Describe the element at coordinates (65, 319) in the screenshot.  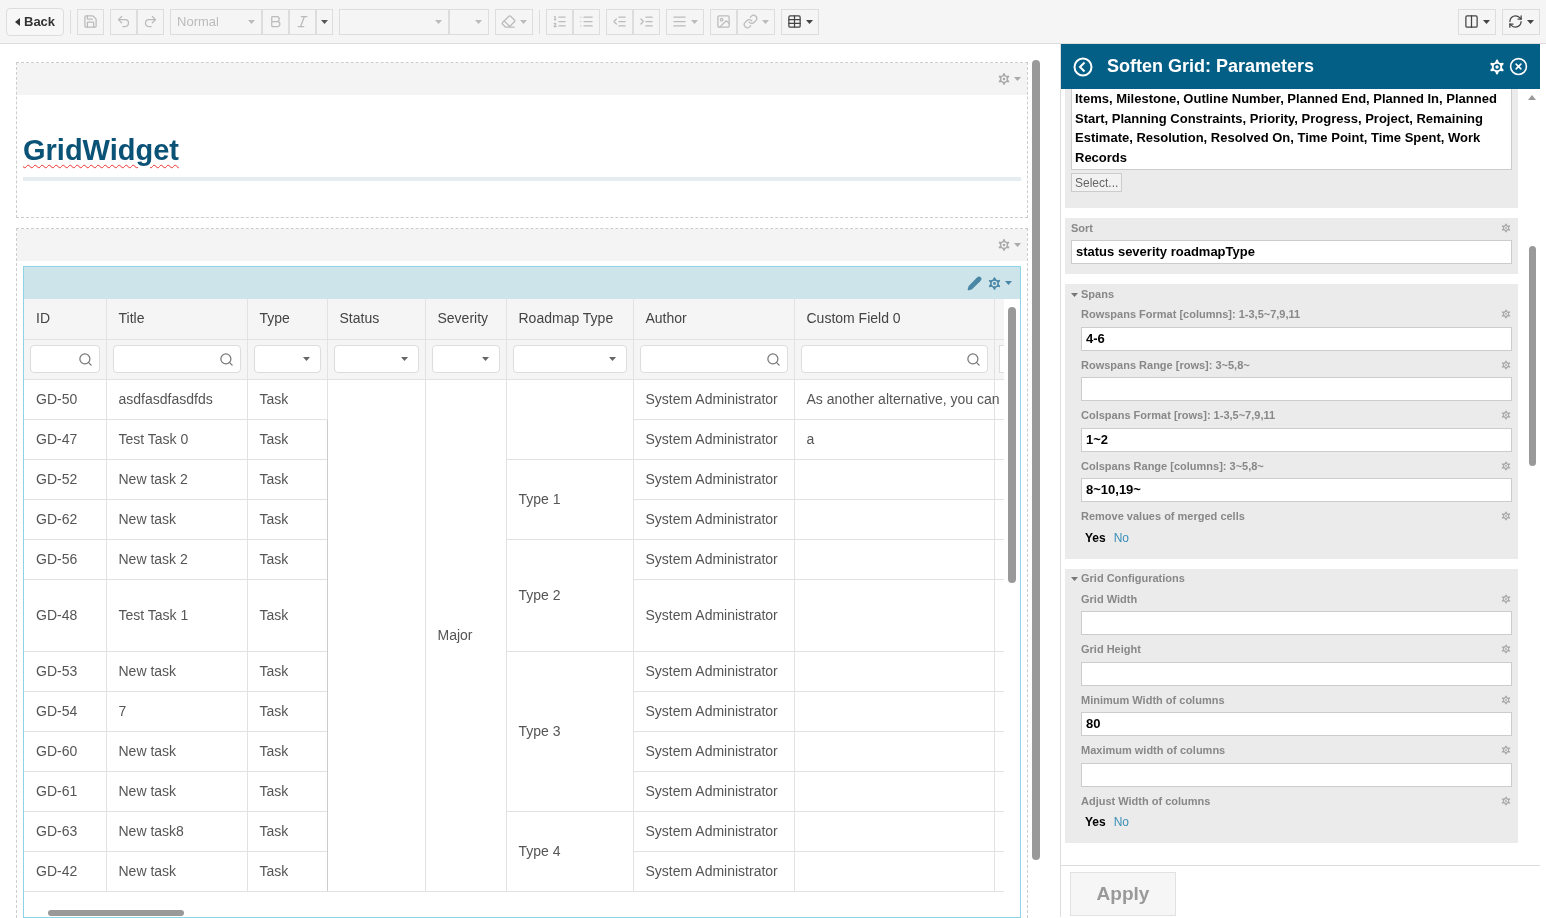
I see `column-header: ID` at that location.